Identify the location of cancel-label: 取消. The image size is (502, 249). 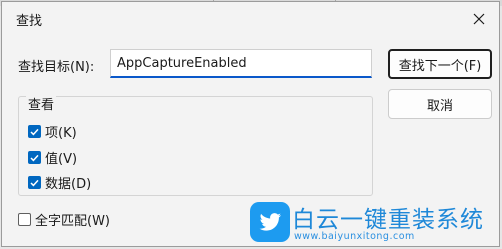
(439, 106).